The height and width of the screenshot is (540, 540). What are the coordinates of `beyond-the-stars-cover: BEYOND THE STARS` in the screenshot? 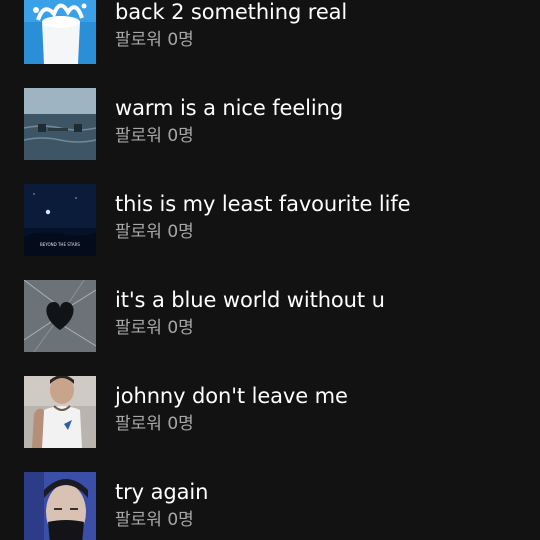 It's located at (60, 220).